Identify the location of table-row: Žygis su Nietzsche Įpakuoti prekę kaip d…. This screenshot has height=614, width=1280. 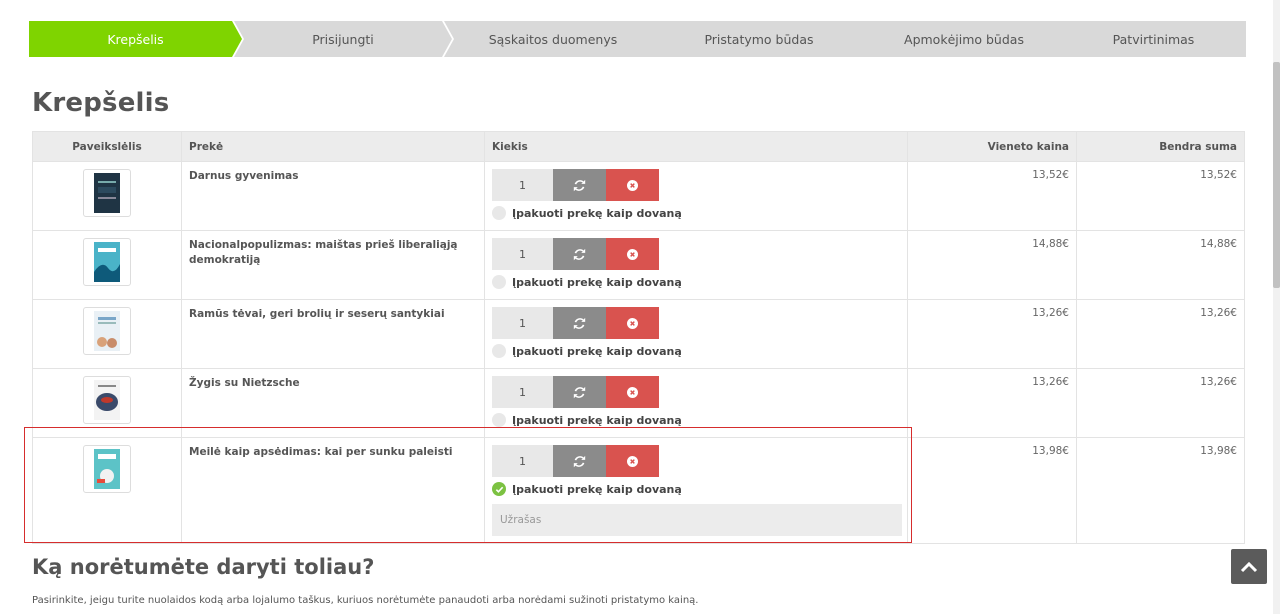
(638, 403).